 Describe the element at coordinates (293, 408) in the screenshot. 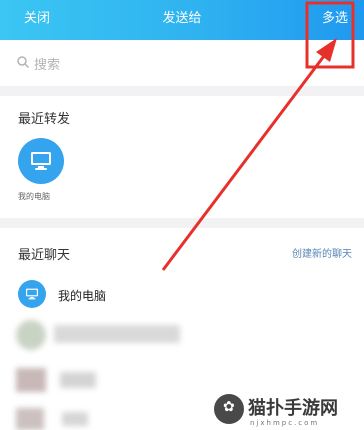

I see `watermark-text: 猫扑手游网` at that location.